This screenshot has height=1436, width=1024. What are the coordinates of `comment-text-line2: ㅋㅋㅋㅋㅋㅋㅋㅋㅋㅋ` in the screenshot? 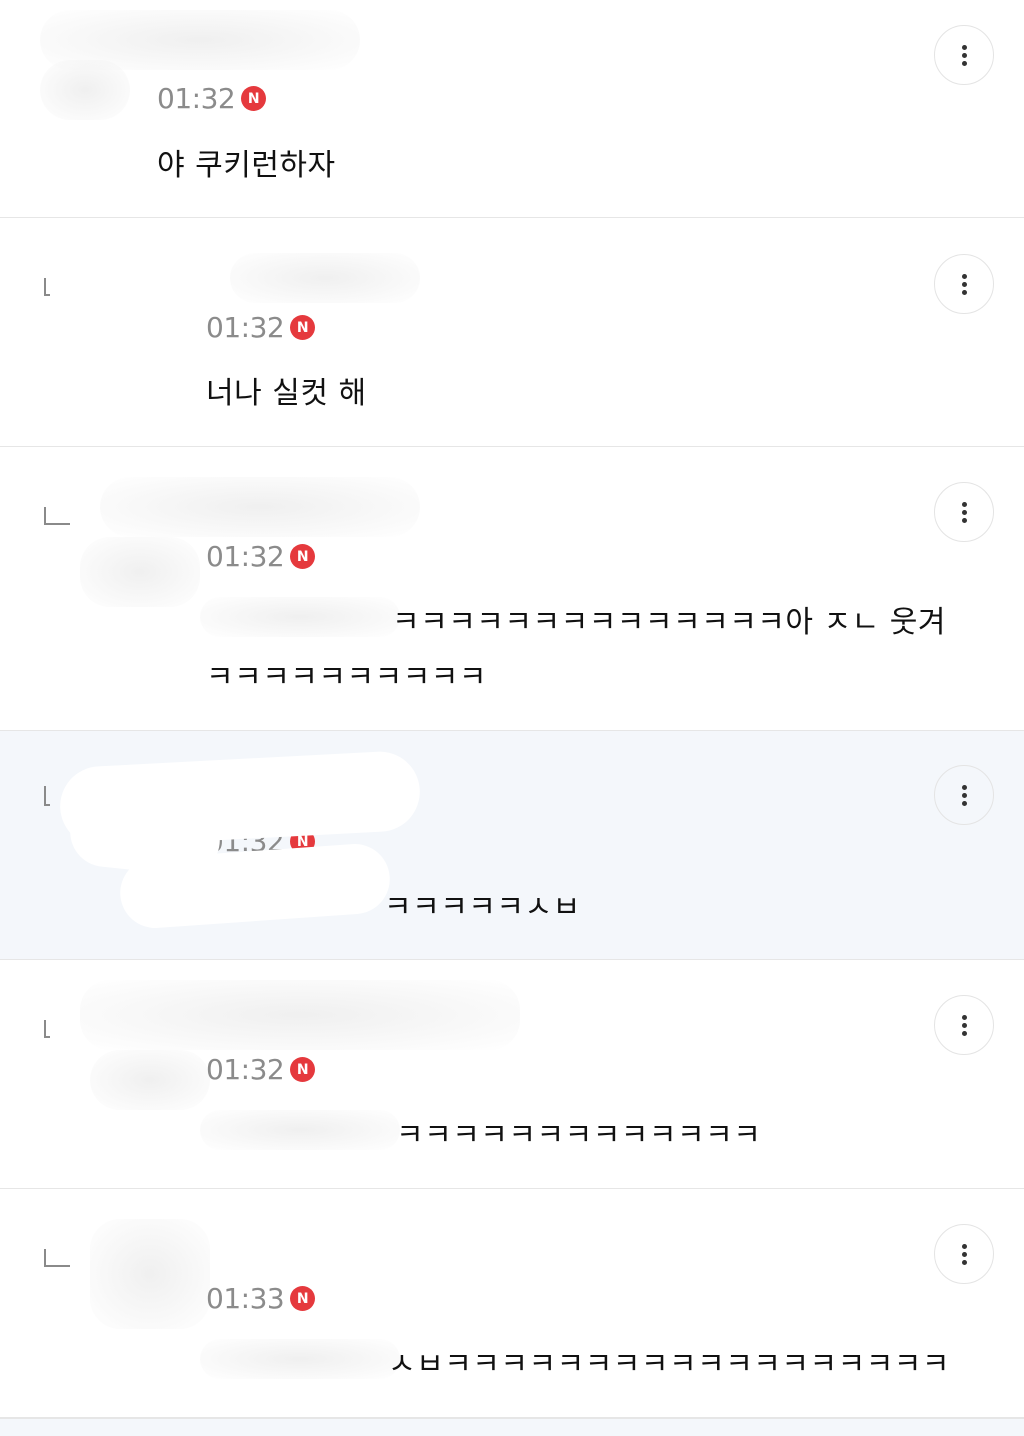 It's located at (346, 677).